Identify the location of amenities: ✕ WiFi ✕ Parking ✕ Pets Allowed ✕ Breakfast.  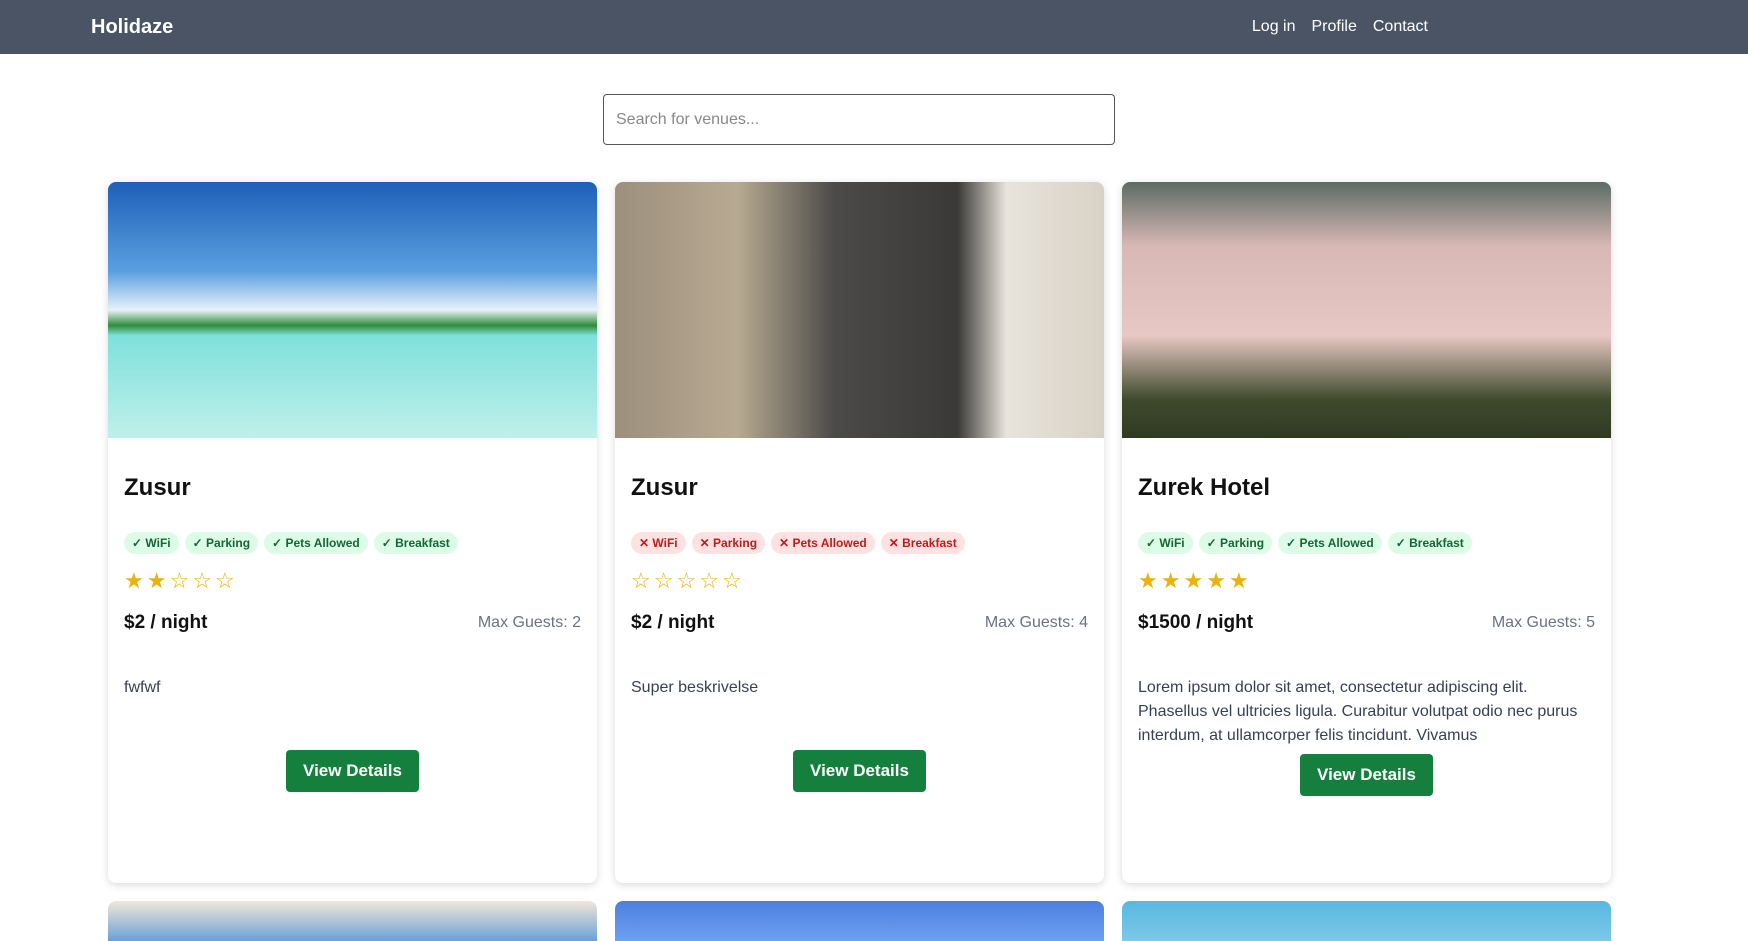
(859, 543).